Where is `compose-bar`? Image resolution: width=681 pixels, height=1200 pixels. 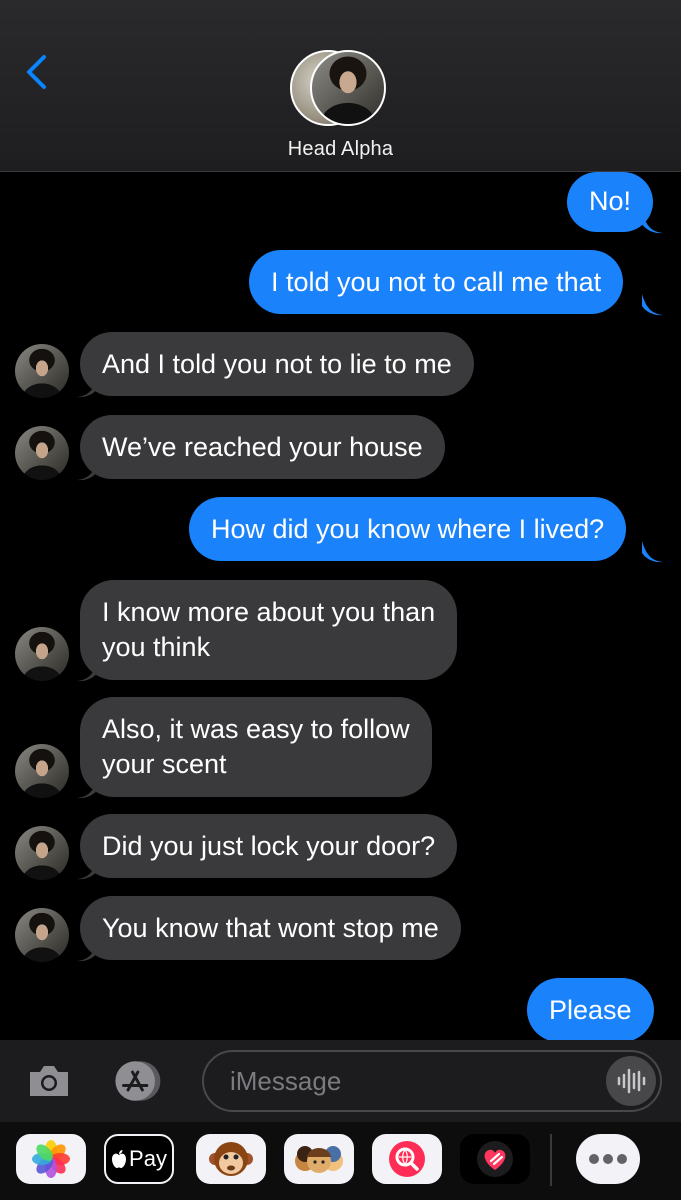 compose-bar is located at coordinates (340, 1081).